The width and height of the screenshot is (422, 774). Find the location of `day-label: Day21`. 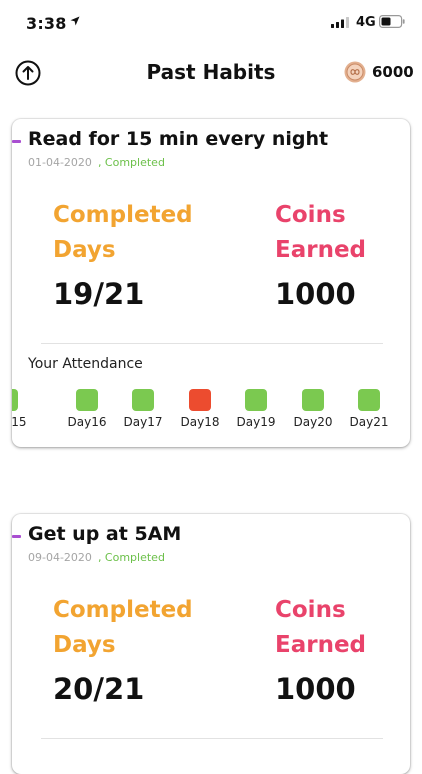

day-label: Day21 is located at coordinates (369, 422).